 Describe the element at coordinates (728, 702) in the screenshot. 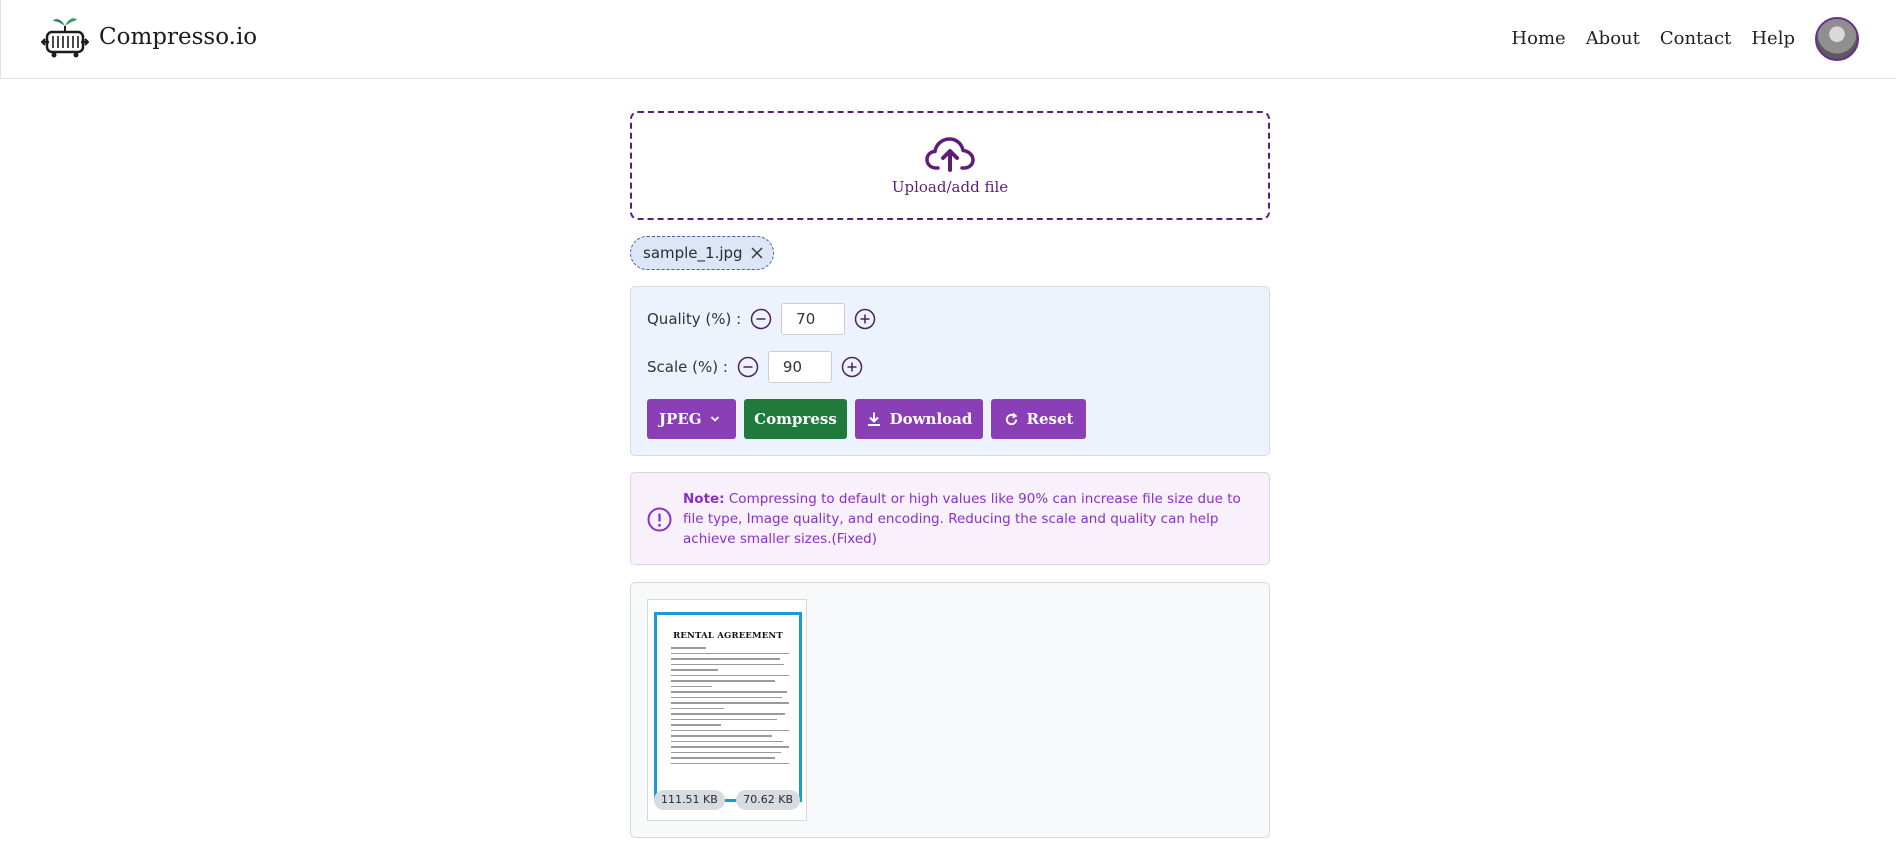

I see `doc-text-lines` at that location.